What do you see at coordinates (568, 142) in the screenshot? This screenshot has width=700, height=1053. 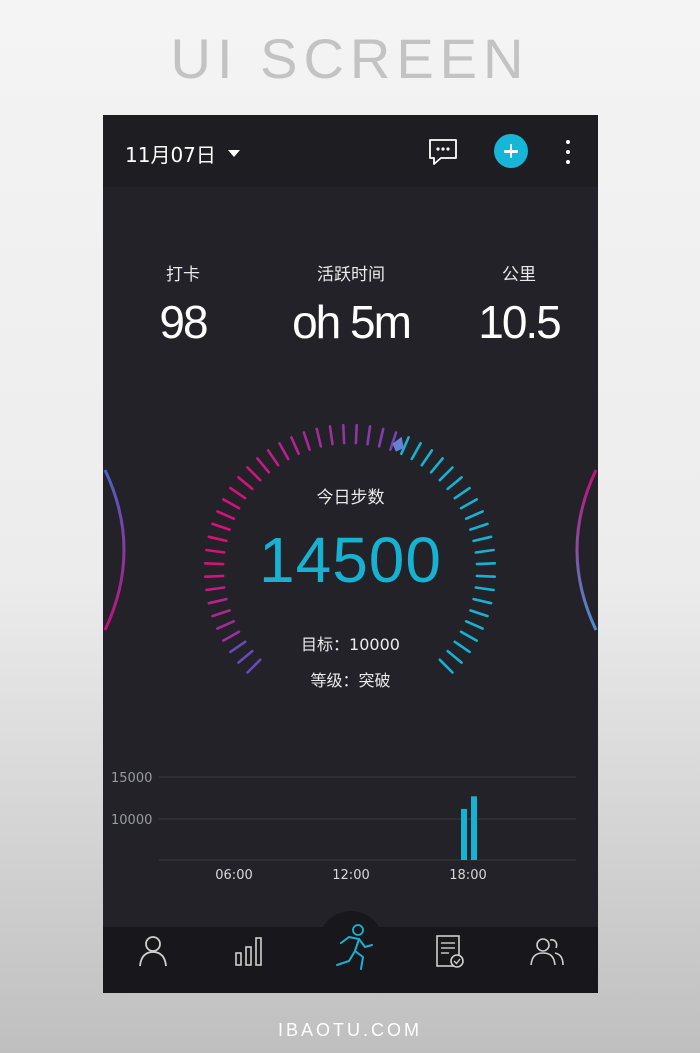 I see `more-vertical-icon` at bounding box center [568, 142].